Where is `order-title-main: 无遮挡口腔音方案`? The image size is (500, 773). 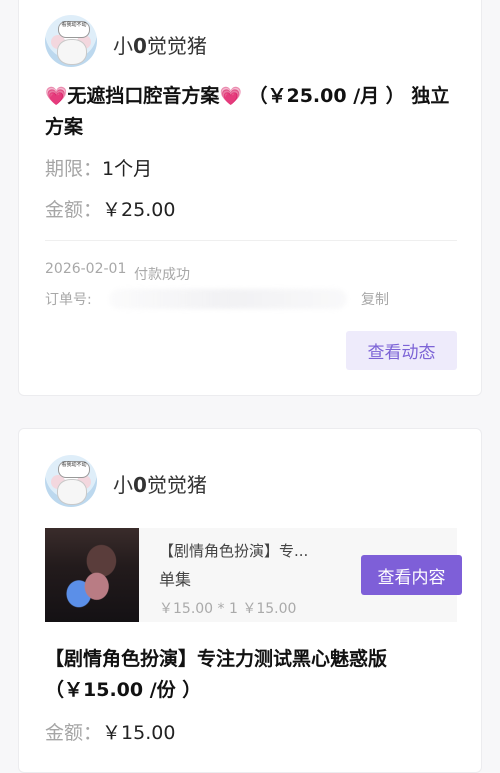 order-title-main: 无遮挡口腔音方案 is located at coordinates (143, 96).